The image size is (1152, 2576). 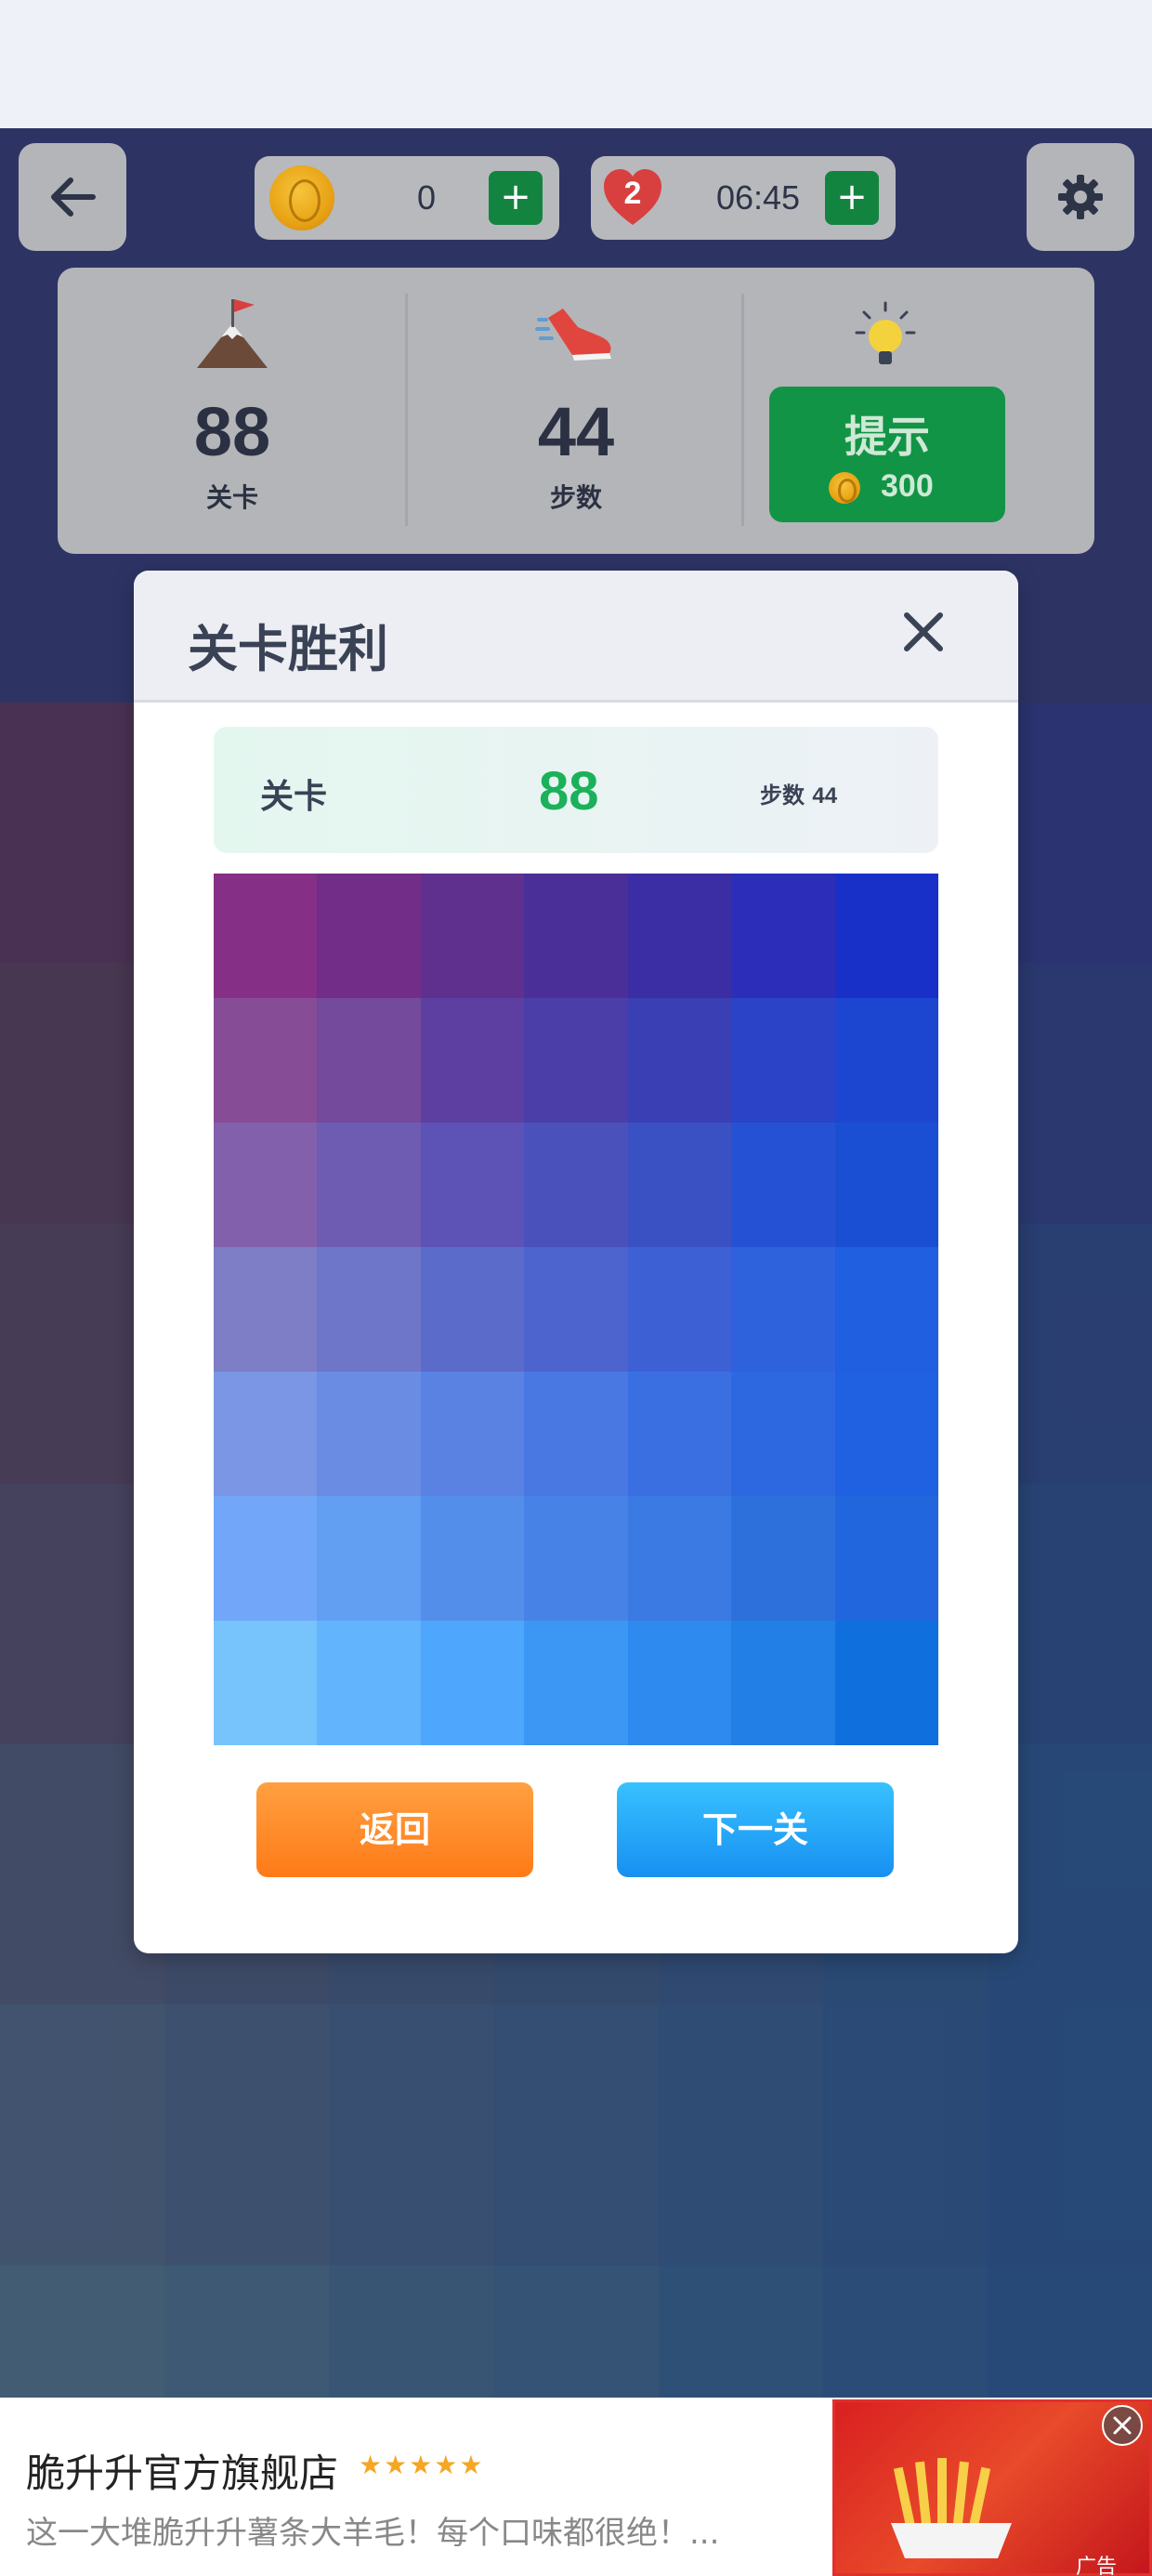 What do you see at coordinates (422, 2465) in the screenshot?
I see `rating-stars: ★★★★★` at bounding box center [422, 2465].